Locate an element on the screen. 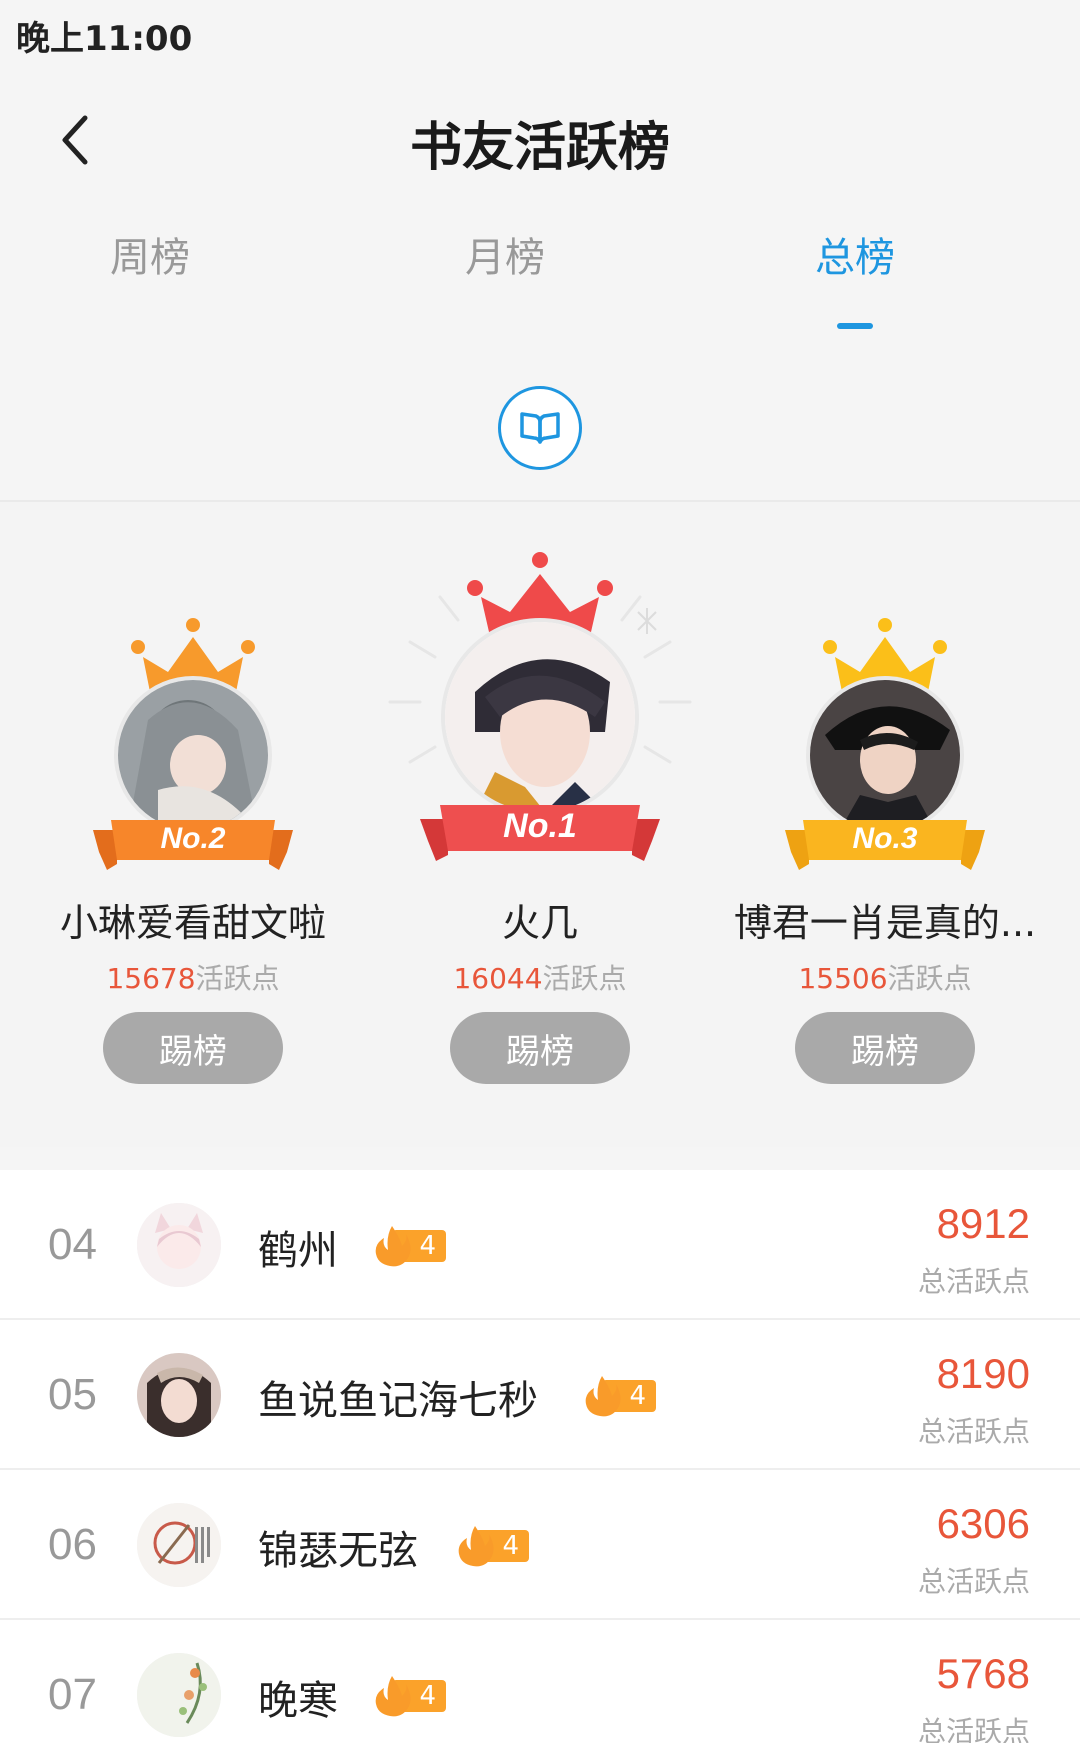  open-book-icon is located at coordinates (540, 428).